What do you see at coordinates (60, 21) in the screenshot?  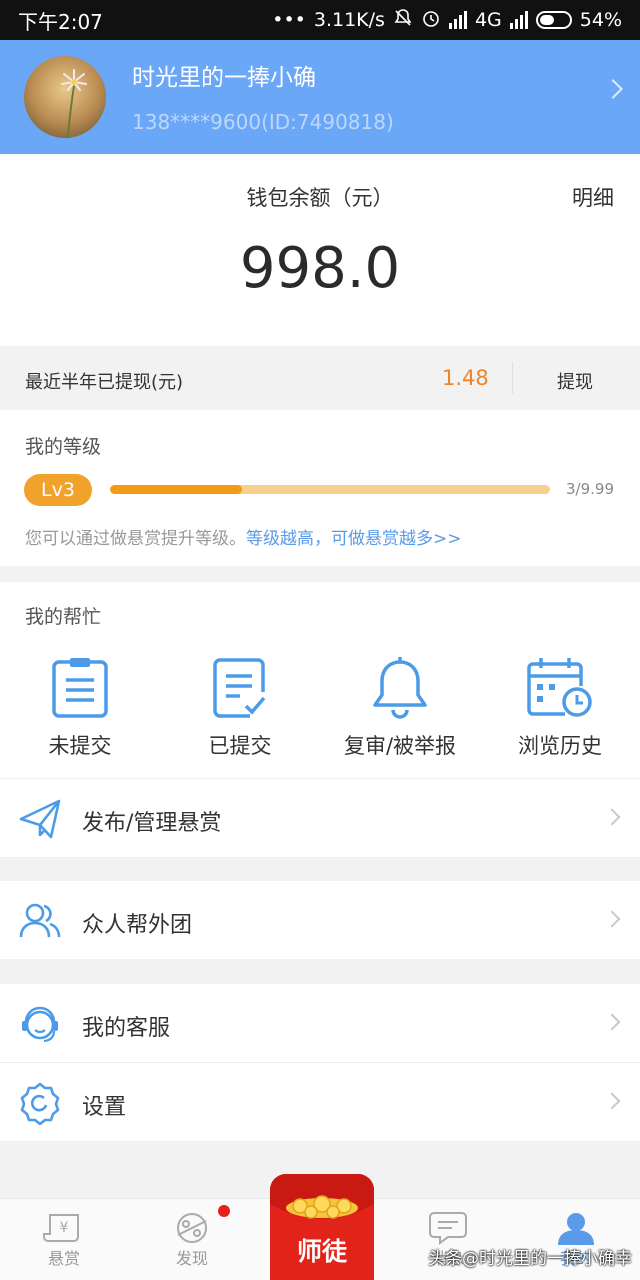 I see `status-time: 下午2:07` at bounding box center [60, 21].